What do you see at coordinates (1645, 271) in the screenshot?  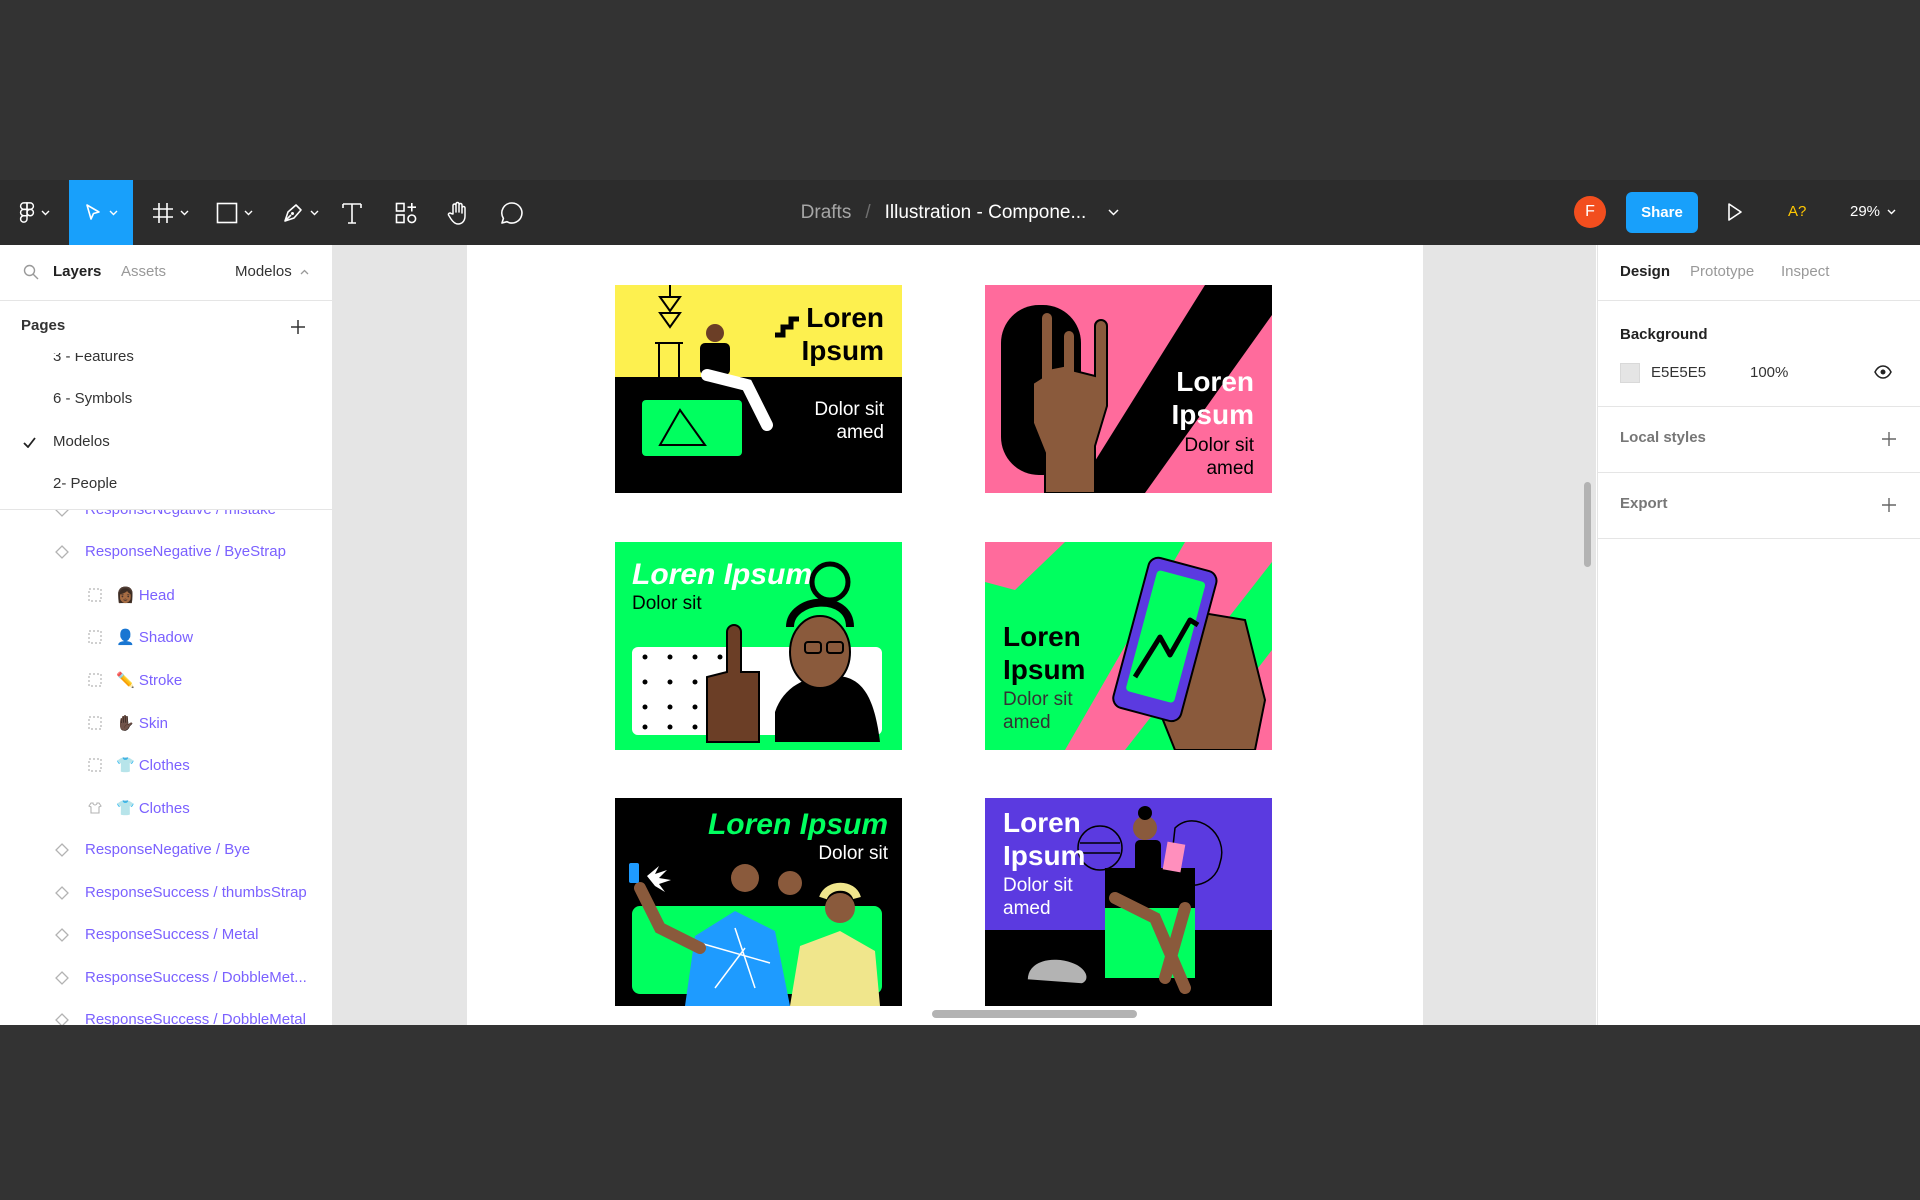 I see `tab-design: Design` at bounding box center [1645, 271].